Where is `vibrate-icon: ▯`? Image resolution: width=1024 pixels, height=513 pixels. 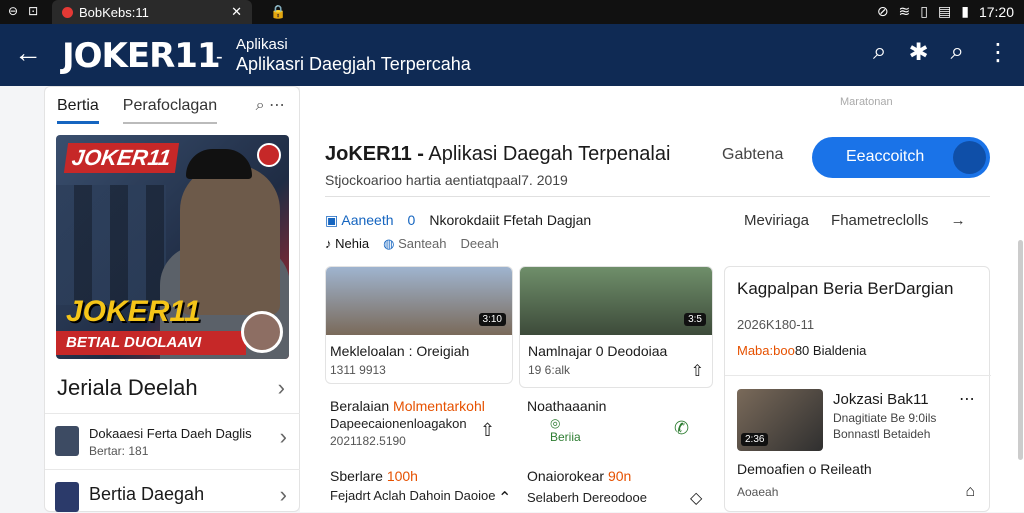 vibrate-icon: ▯ is located at coordinates (924, 11).